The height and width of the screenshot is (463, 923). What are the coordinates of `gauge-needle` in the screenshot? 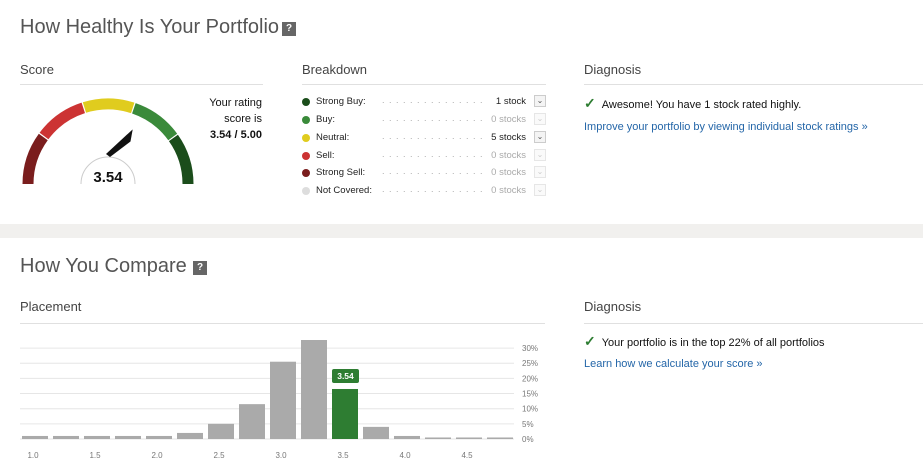 It's located at (119, 143).